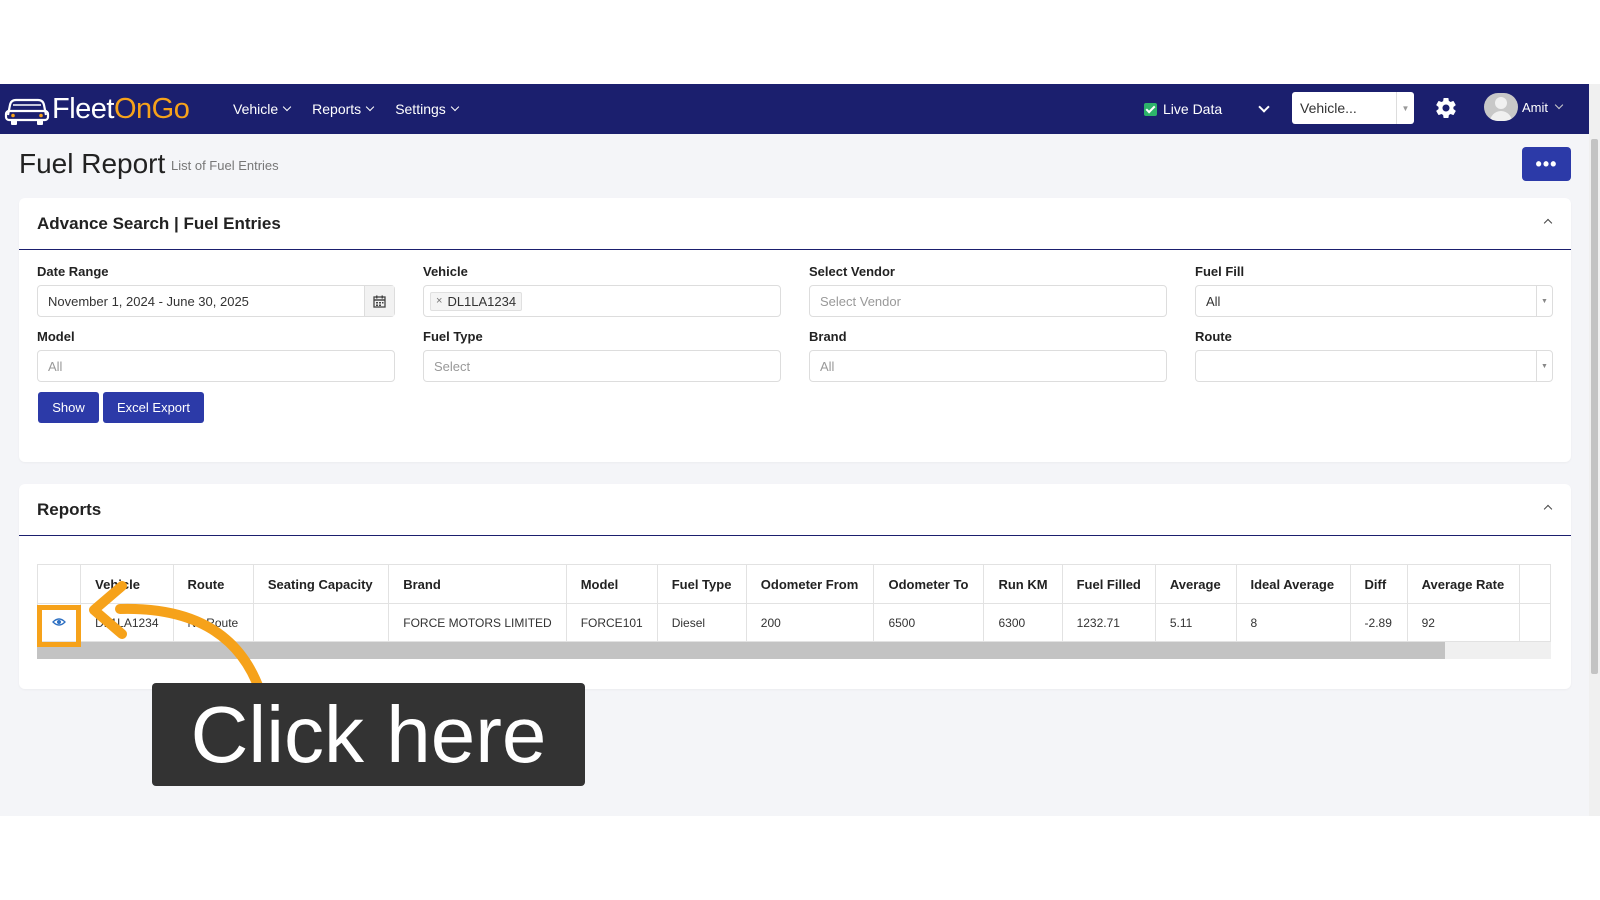  I want to click on page-scrollbar-thumb, so click(1594, 406).